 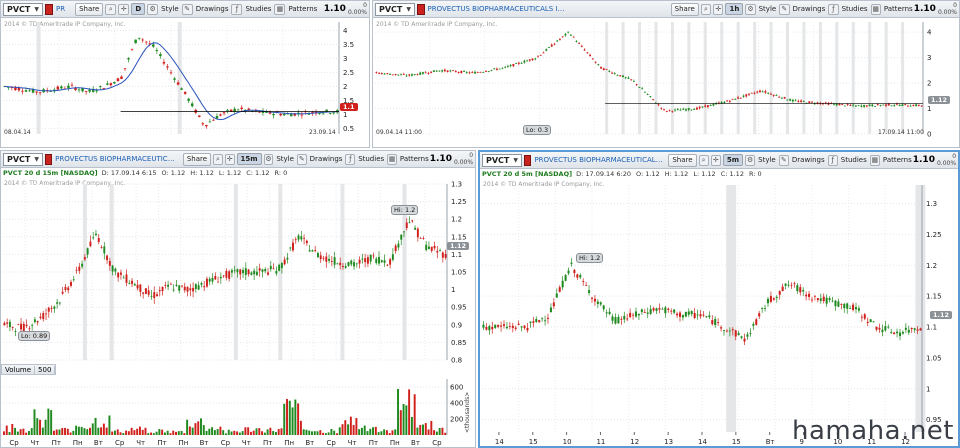 What do you see at coordinates (499, 442) in the screenshot?
I see `x-tick-label: 14` at bounding box center [499, 442].